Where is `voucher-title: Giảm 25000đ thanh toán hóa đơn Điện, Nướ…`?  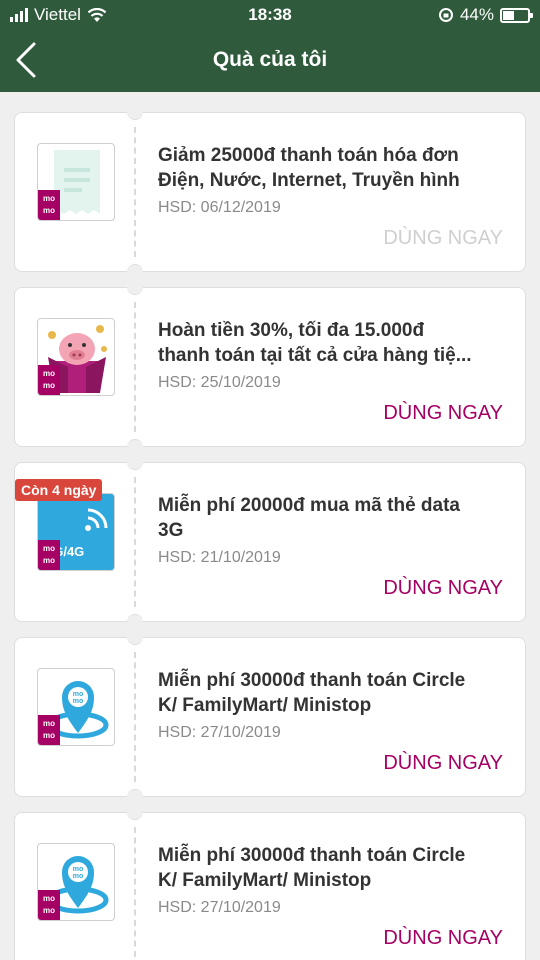
voucher-title: Giảm 25000đ thanh toán hóa đơn Điện, Nướ… is located at coordinates (309, 168).